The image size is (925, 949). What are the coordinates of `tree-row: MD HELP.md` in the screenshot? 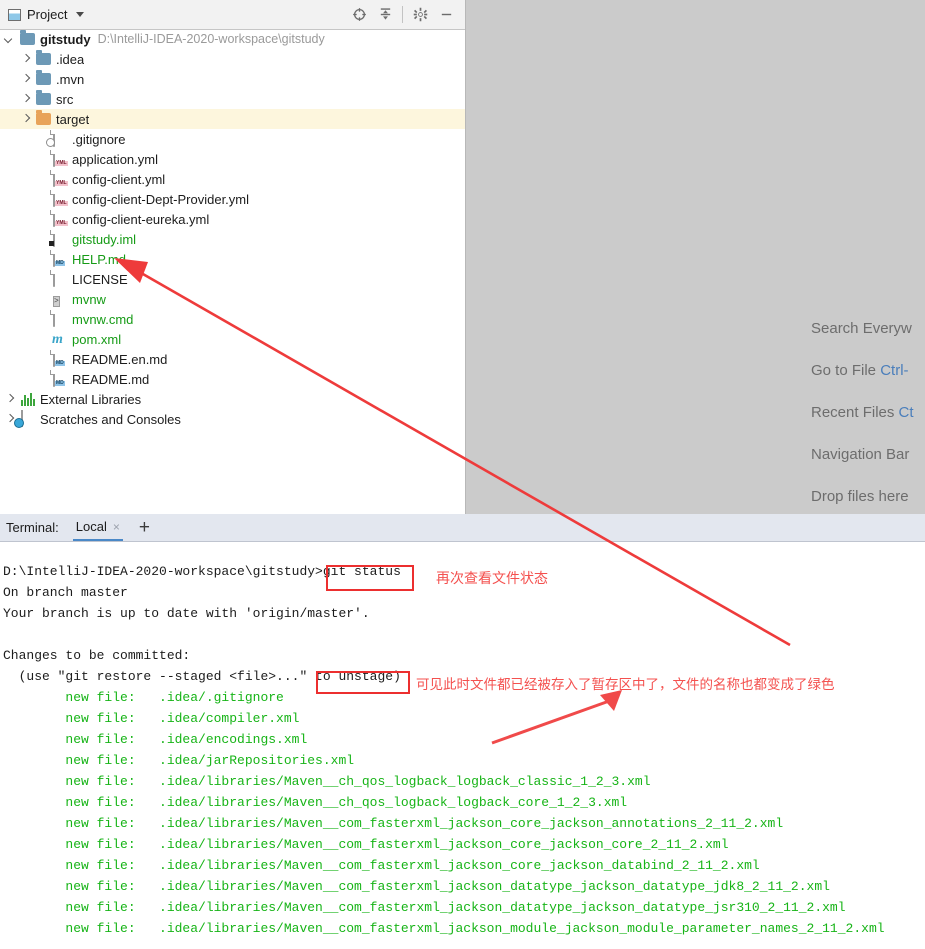 It's located at (232, 259).